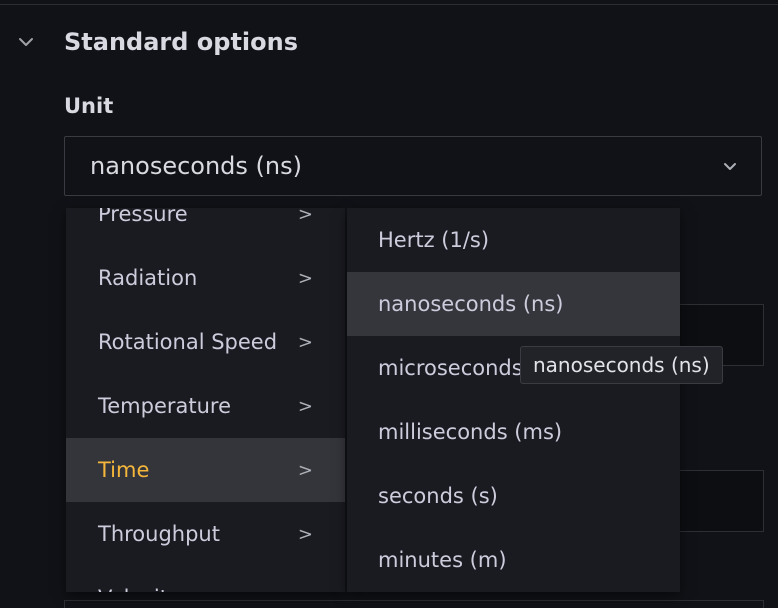  Describe the element at coordinates (513, 496) in the screenshot. I see `time-unit-option: seconds (s)` at that location.